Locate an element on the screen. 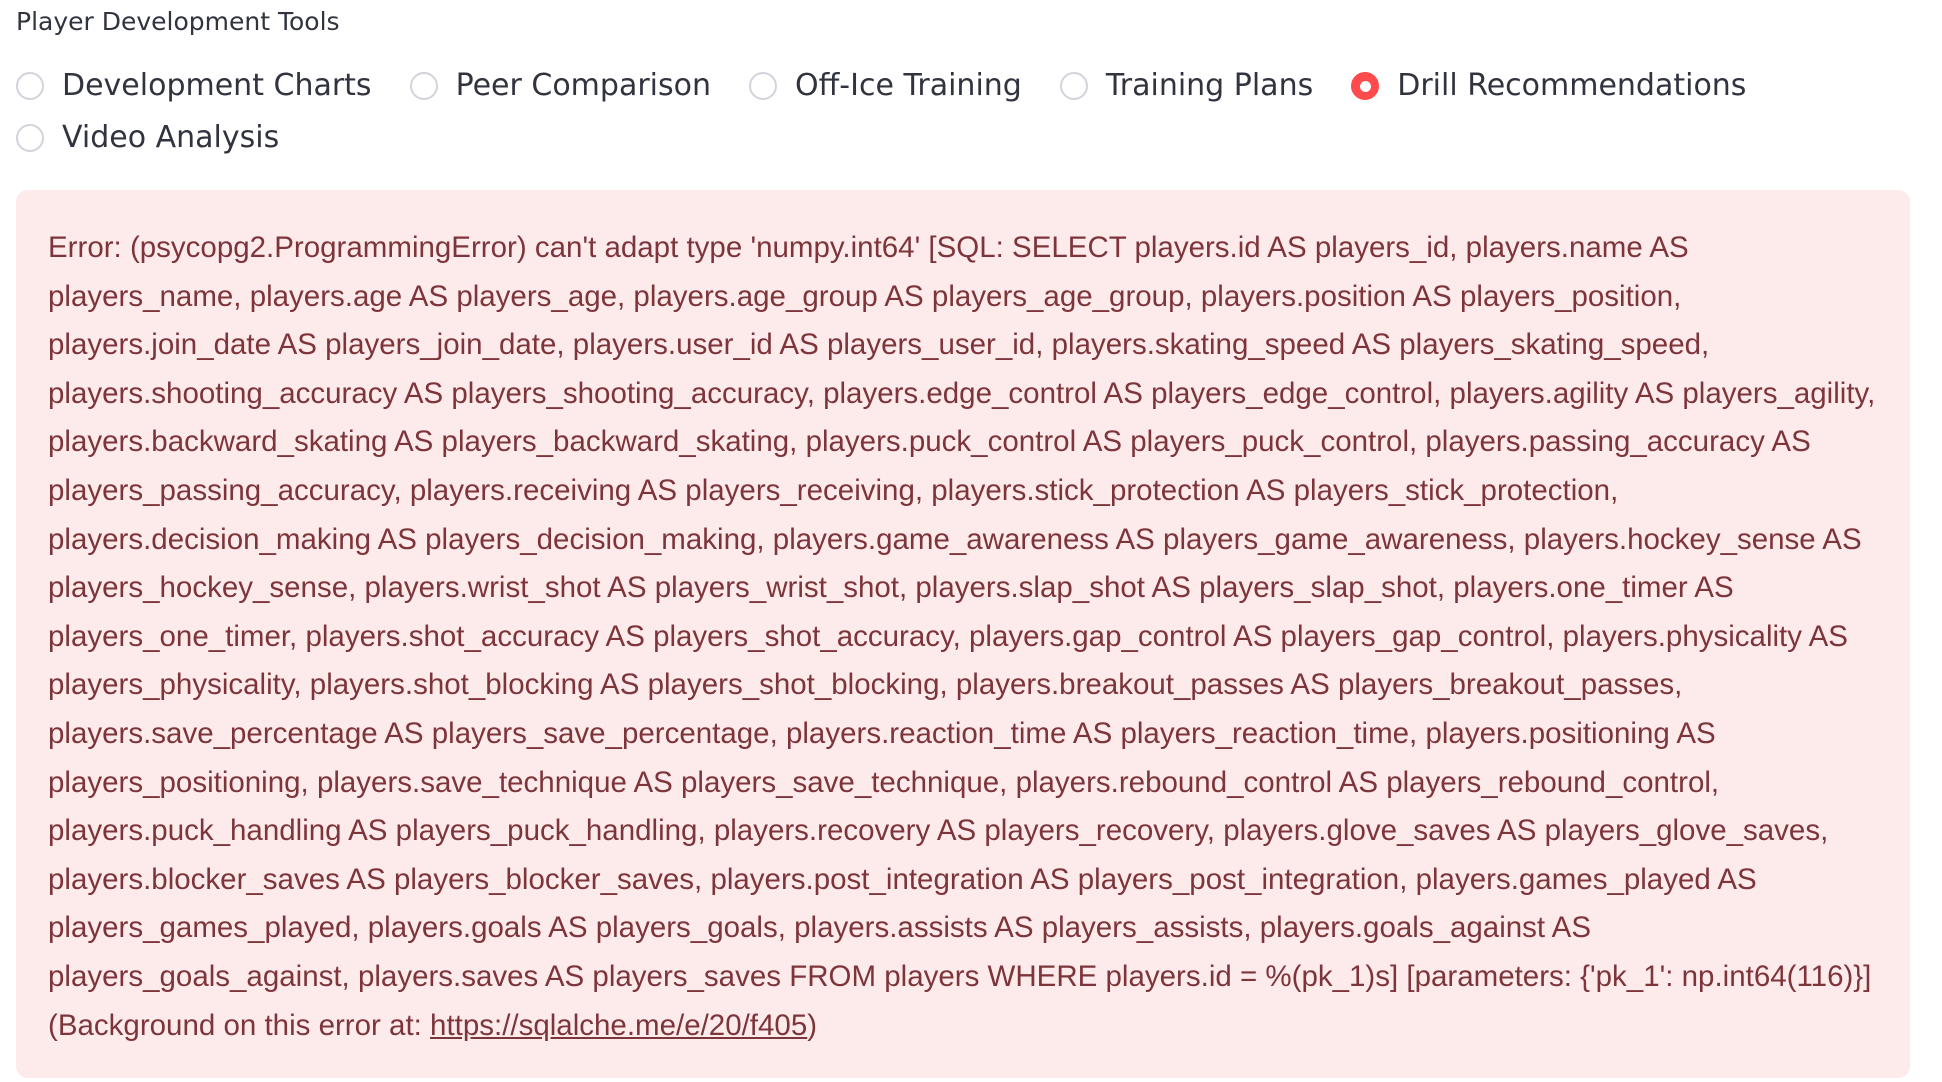 Image resolution: width=1942 pixels, height=1082 pixels. radio-option-off-ice-training: Off-Ice Training is located at coordinates (885, 86).